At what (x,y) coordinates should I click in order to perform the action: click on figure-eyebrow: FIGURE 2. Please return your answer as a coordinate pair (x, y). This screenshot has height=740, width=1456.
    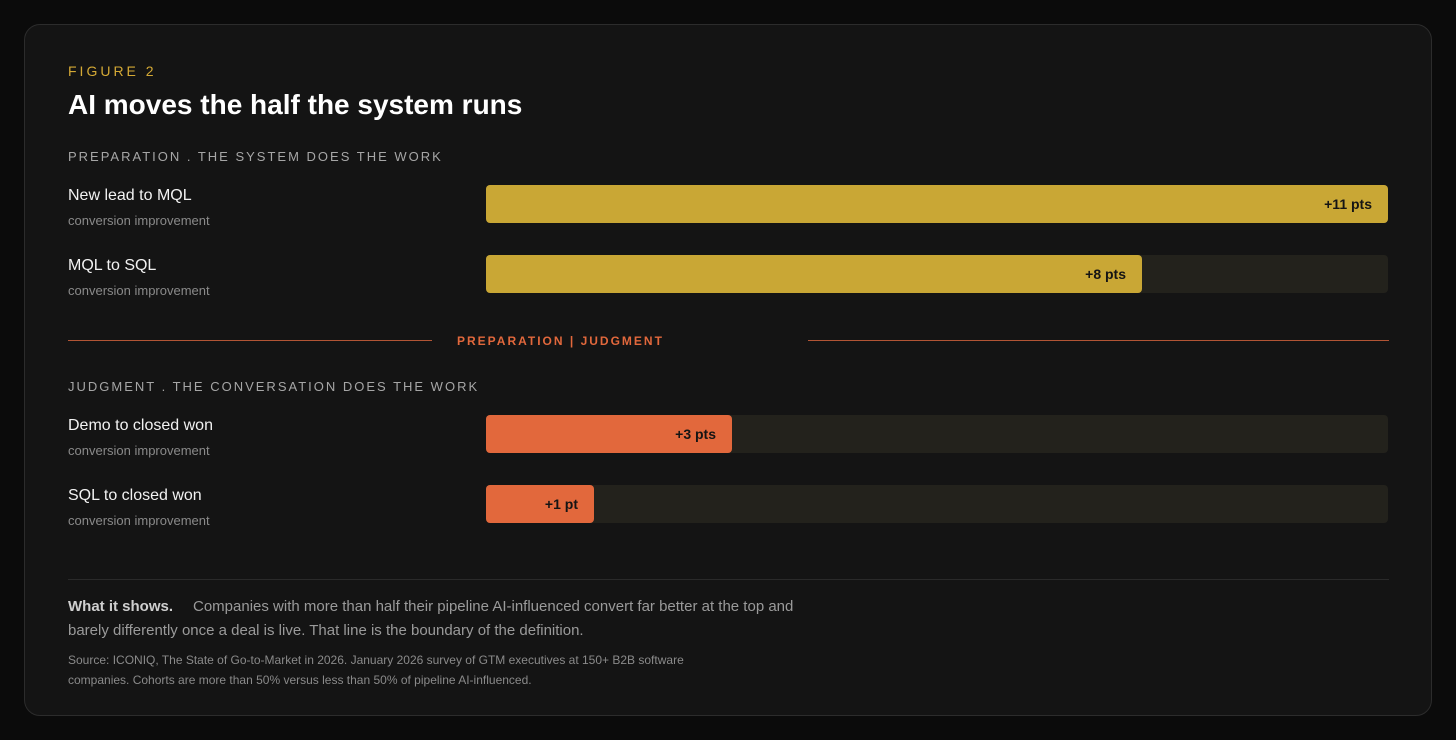
    Looking at the image, I should click on (112, 71).